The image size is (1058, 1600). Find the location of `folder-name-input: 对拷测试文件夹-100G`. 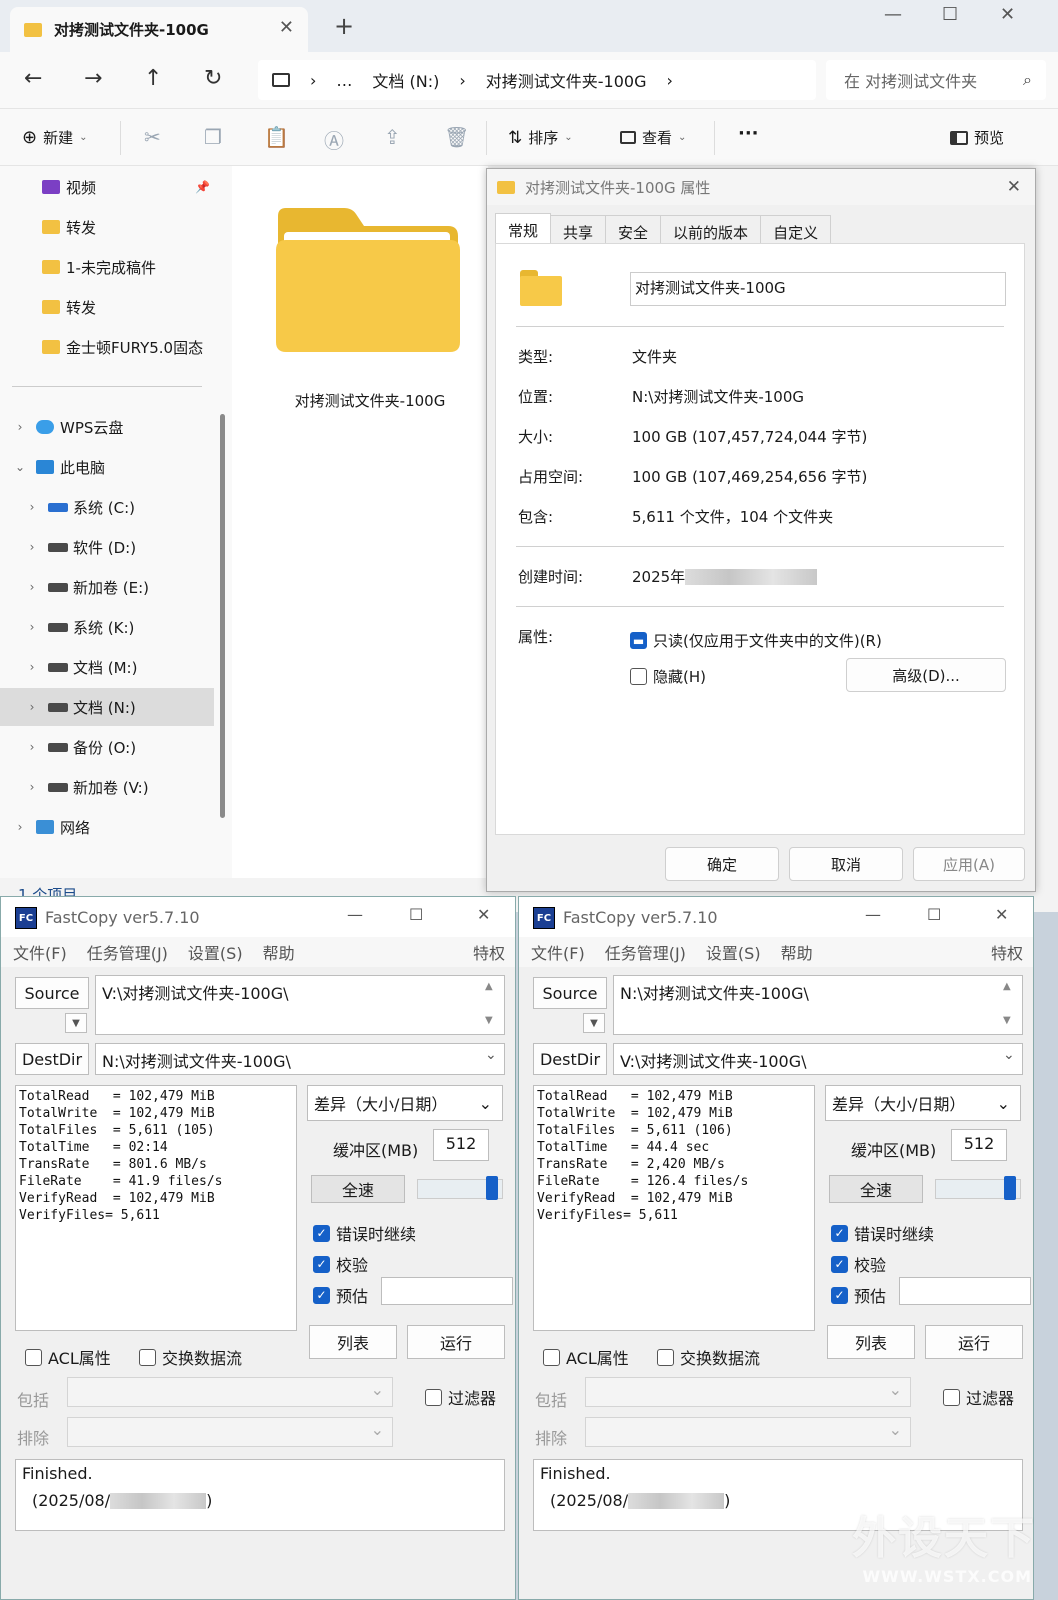

folder-name-input: 对拷测试文件夹-100G is located at coordinates (818, 289).